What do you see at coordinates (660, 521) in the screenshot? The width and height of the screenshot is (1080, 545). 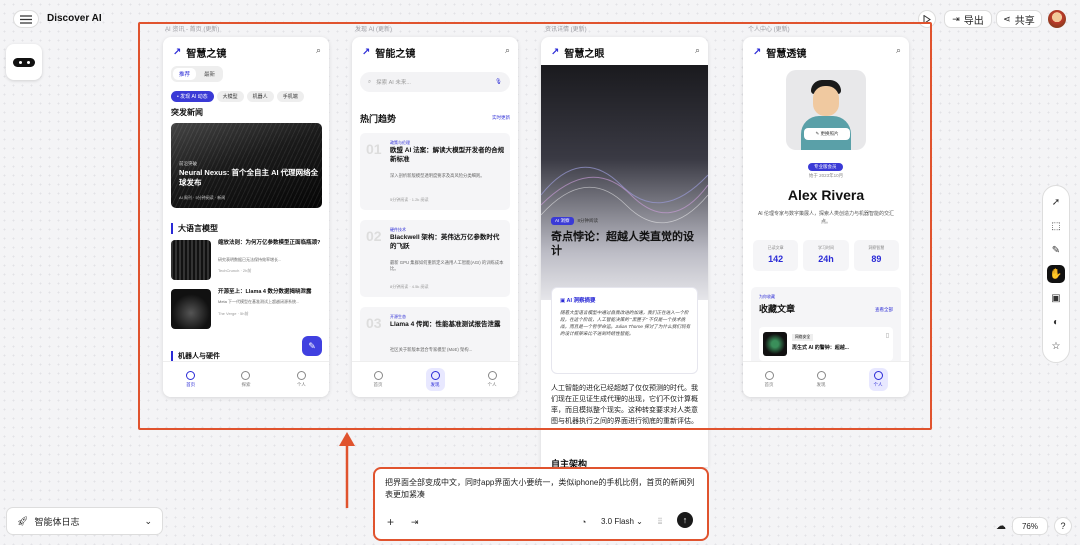 I see `voice-icon: ⦙⦙` at bounding box center [660, 521].